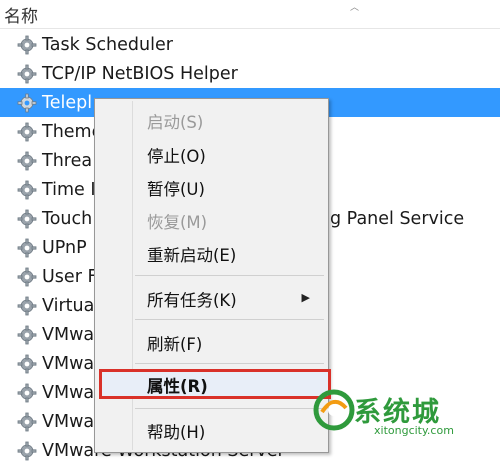 The width and height of the screenshot is (500, 465). I want to click on service-name: User F, so click(70, 276).